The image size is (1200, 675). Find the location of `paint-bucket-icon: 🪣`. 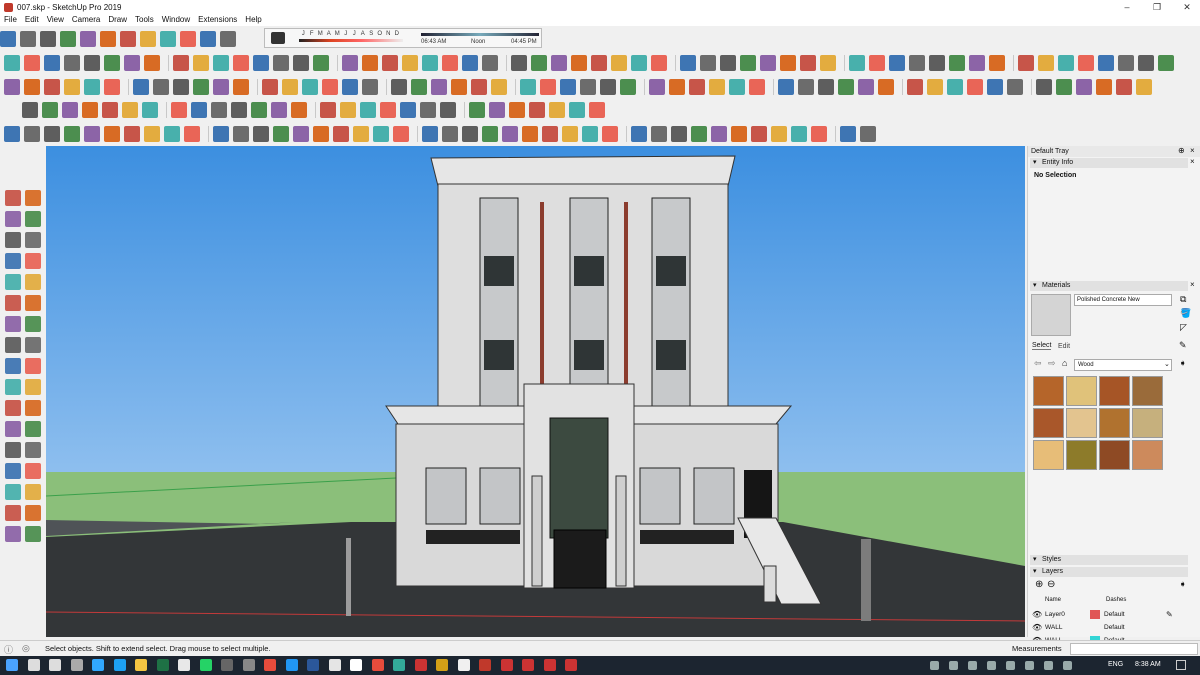

paint-bucket-icon: 🪣 is located at coordinates (1185, 313).